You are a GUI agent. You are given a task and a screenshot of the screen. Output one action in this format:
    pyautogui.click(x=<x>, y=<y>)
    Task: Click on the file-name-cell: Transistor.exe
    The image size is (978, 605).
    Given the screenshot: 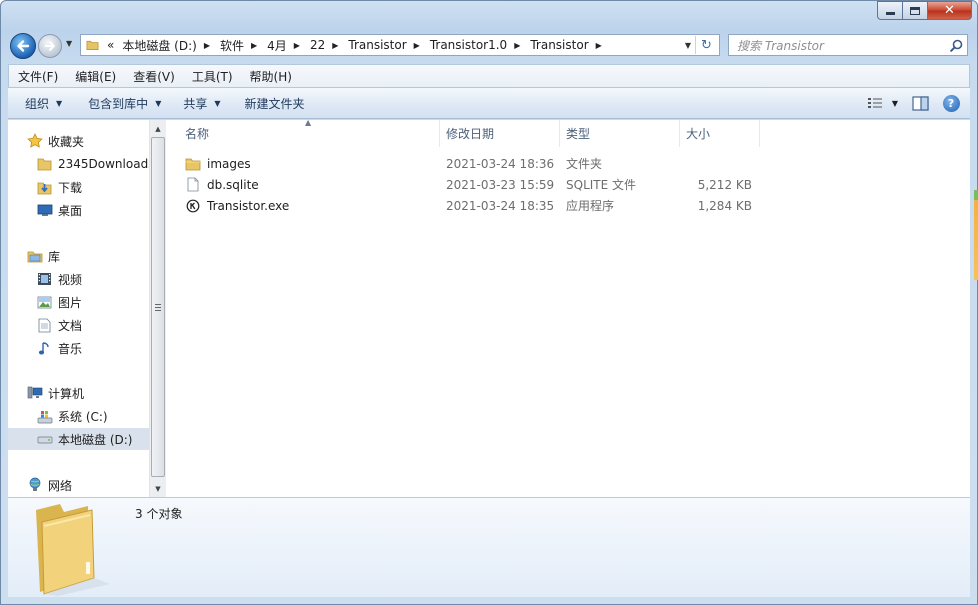 What is the action you would take?
    pyautogui.click(x=237, y=205)
    